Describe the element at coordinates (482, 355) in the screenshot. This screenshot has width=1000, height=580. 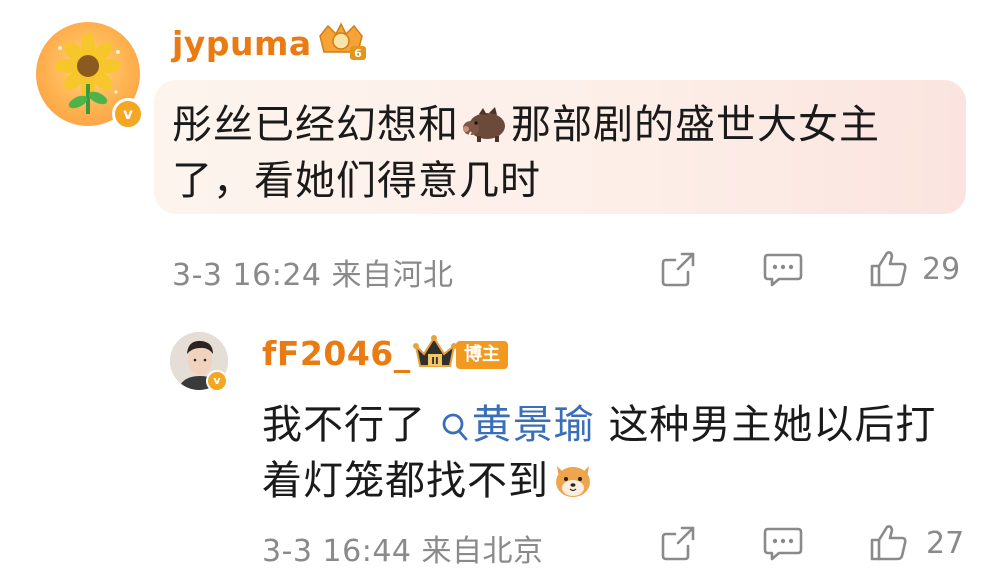
I see `blogger-tag: 博主` at that location.